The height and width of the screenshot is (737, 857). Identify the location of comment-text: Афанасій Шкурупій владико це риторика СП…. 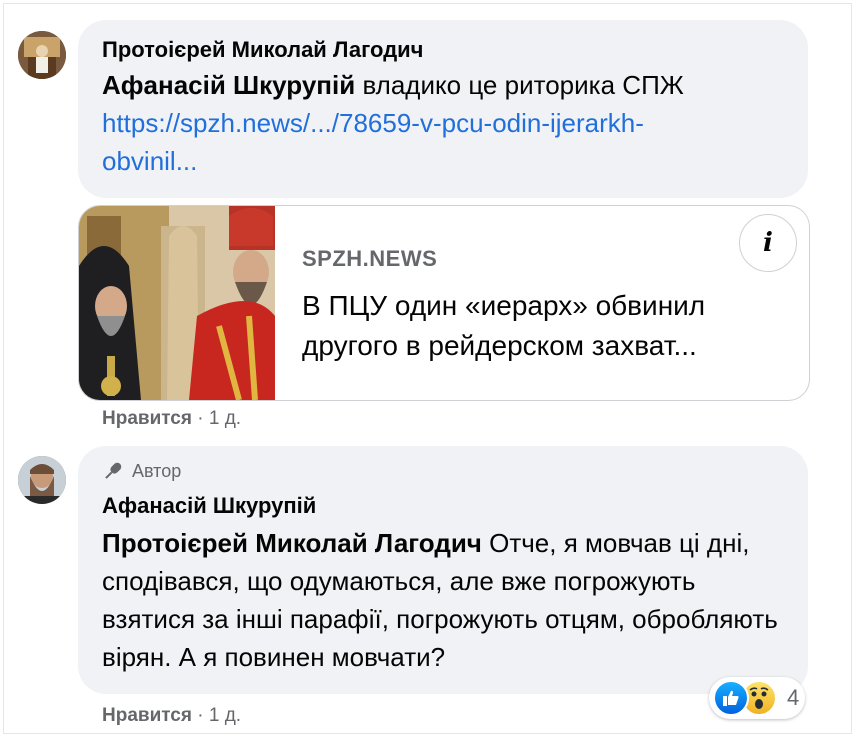
(443, 123).